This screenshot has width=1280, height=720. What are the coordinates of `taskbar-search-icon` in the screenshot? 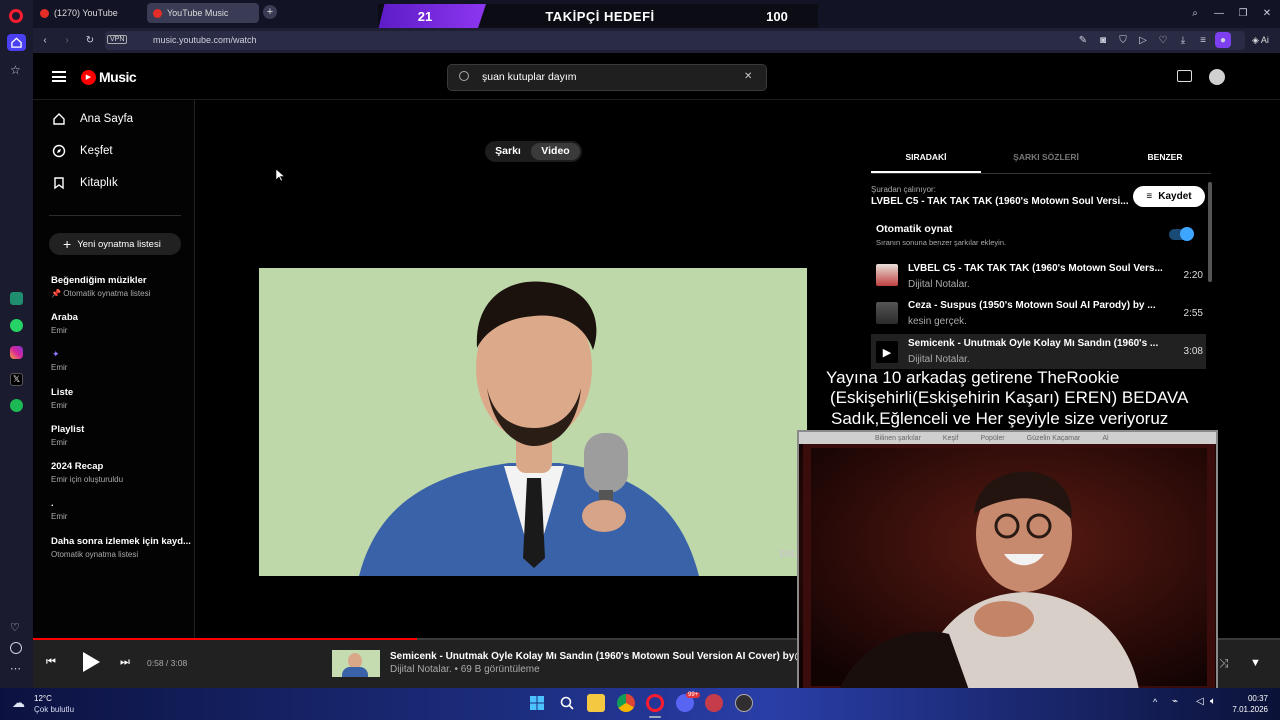 It's located at (567, 703).